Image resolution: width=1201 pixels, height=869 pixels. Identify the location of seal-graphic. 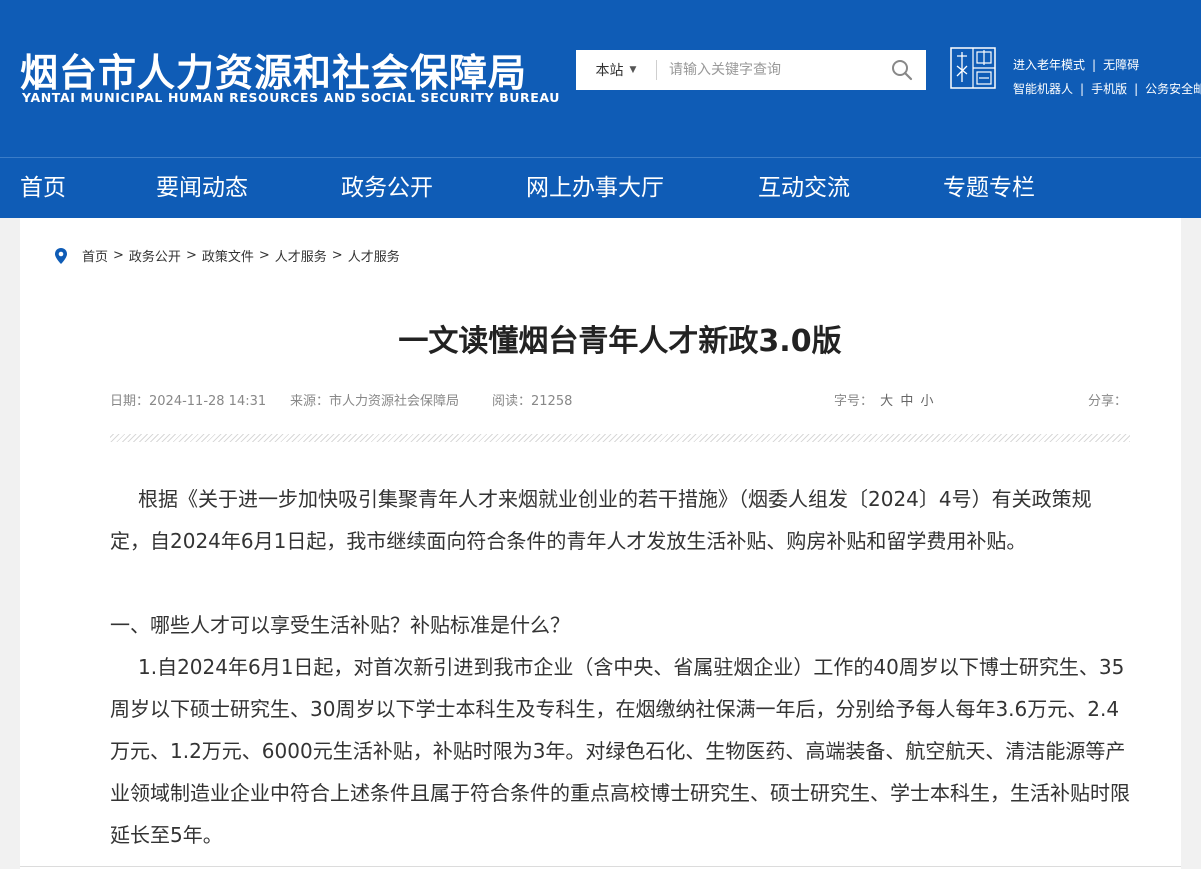
(973, 68).